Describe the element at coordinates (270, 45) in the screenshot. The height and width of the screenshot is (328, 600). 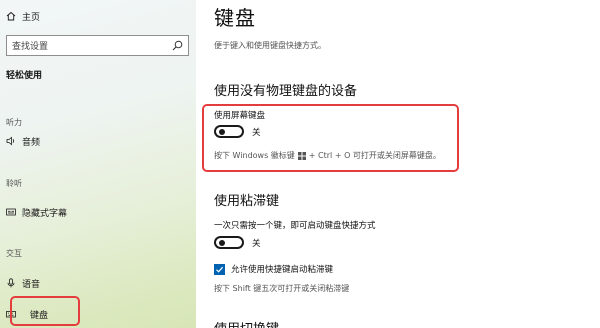
I see `page-description: 便于键入和使用键盘快捷方式。` at that location.